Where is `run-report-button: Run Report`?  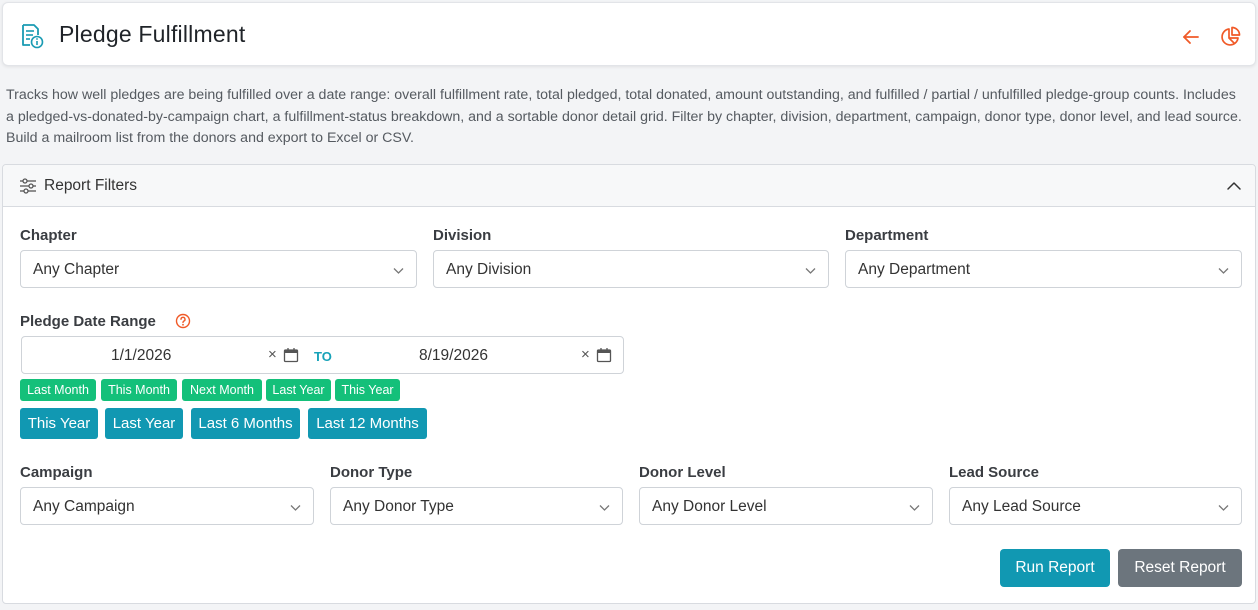
run-report-button: Run Report is located at coordinates (1055, 568).